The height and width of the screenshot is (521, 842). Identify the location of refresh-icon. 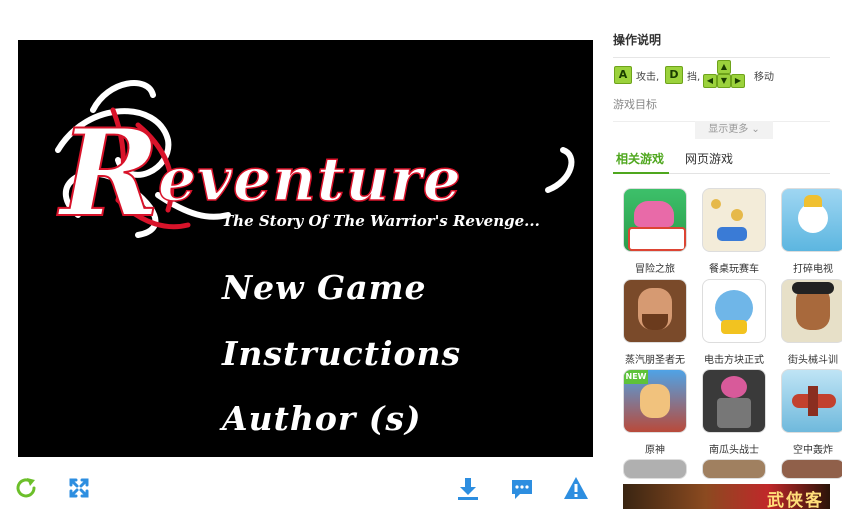
(26, 488).